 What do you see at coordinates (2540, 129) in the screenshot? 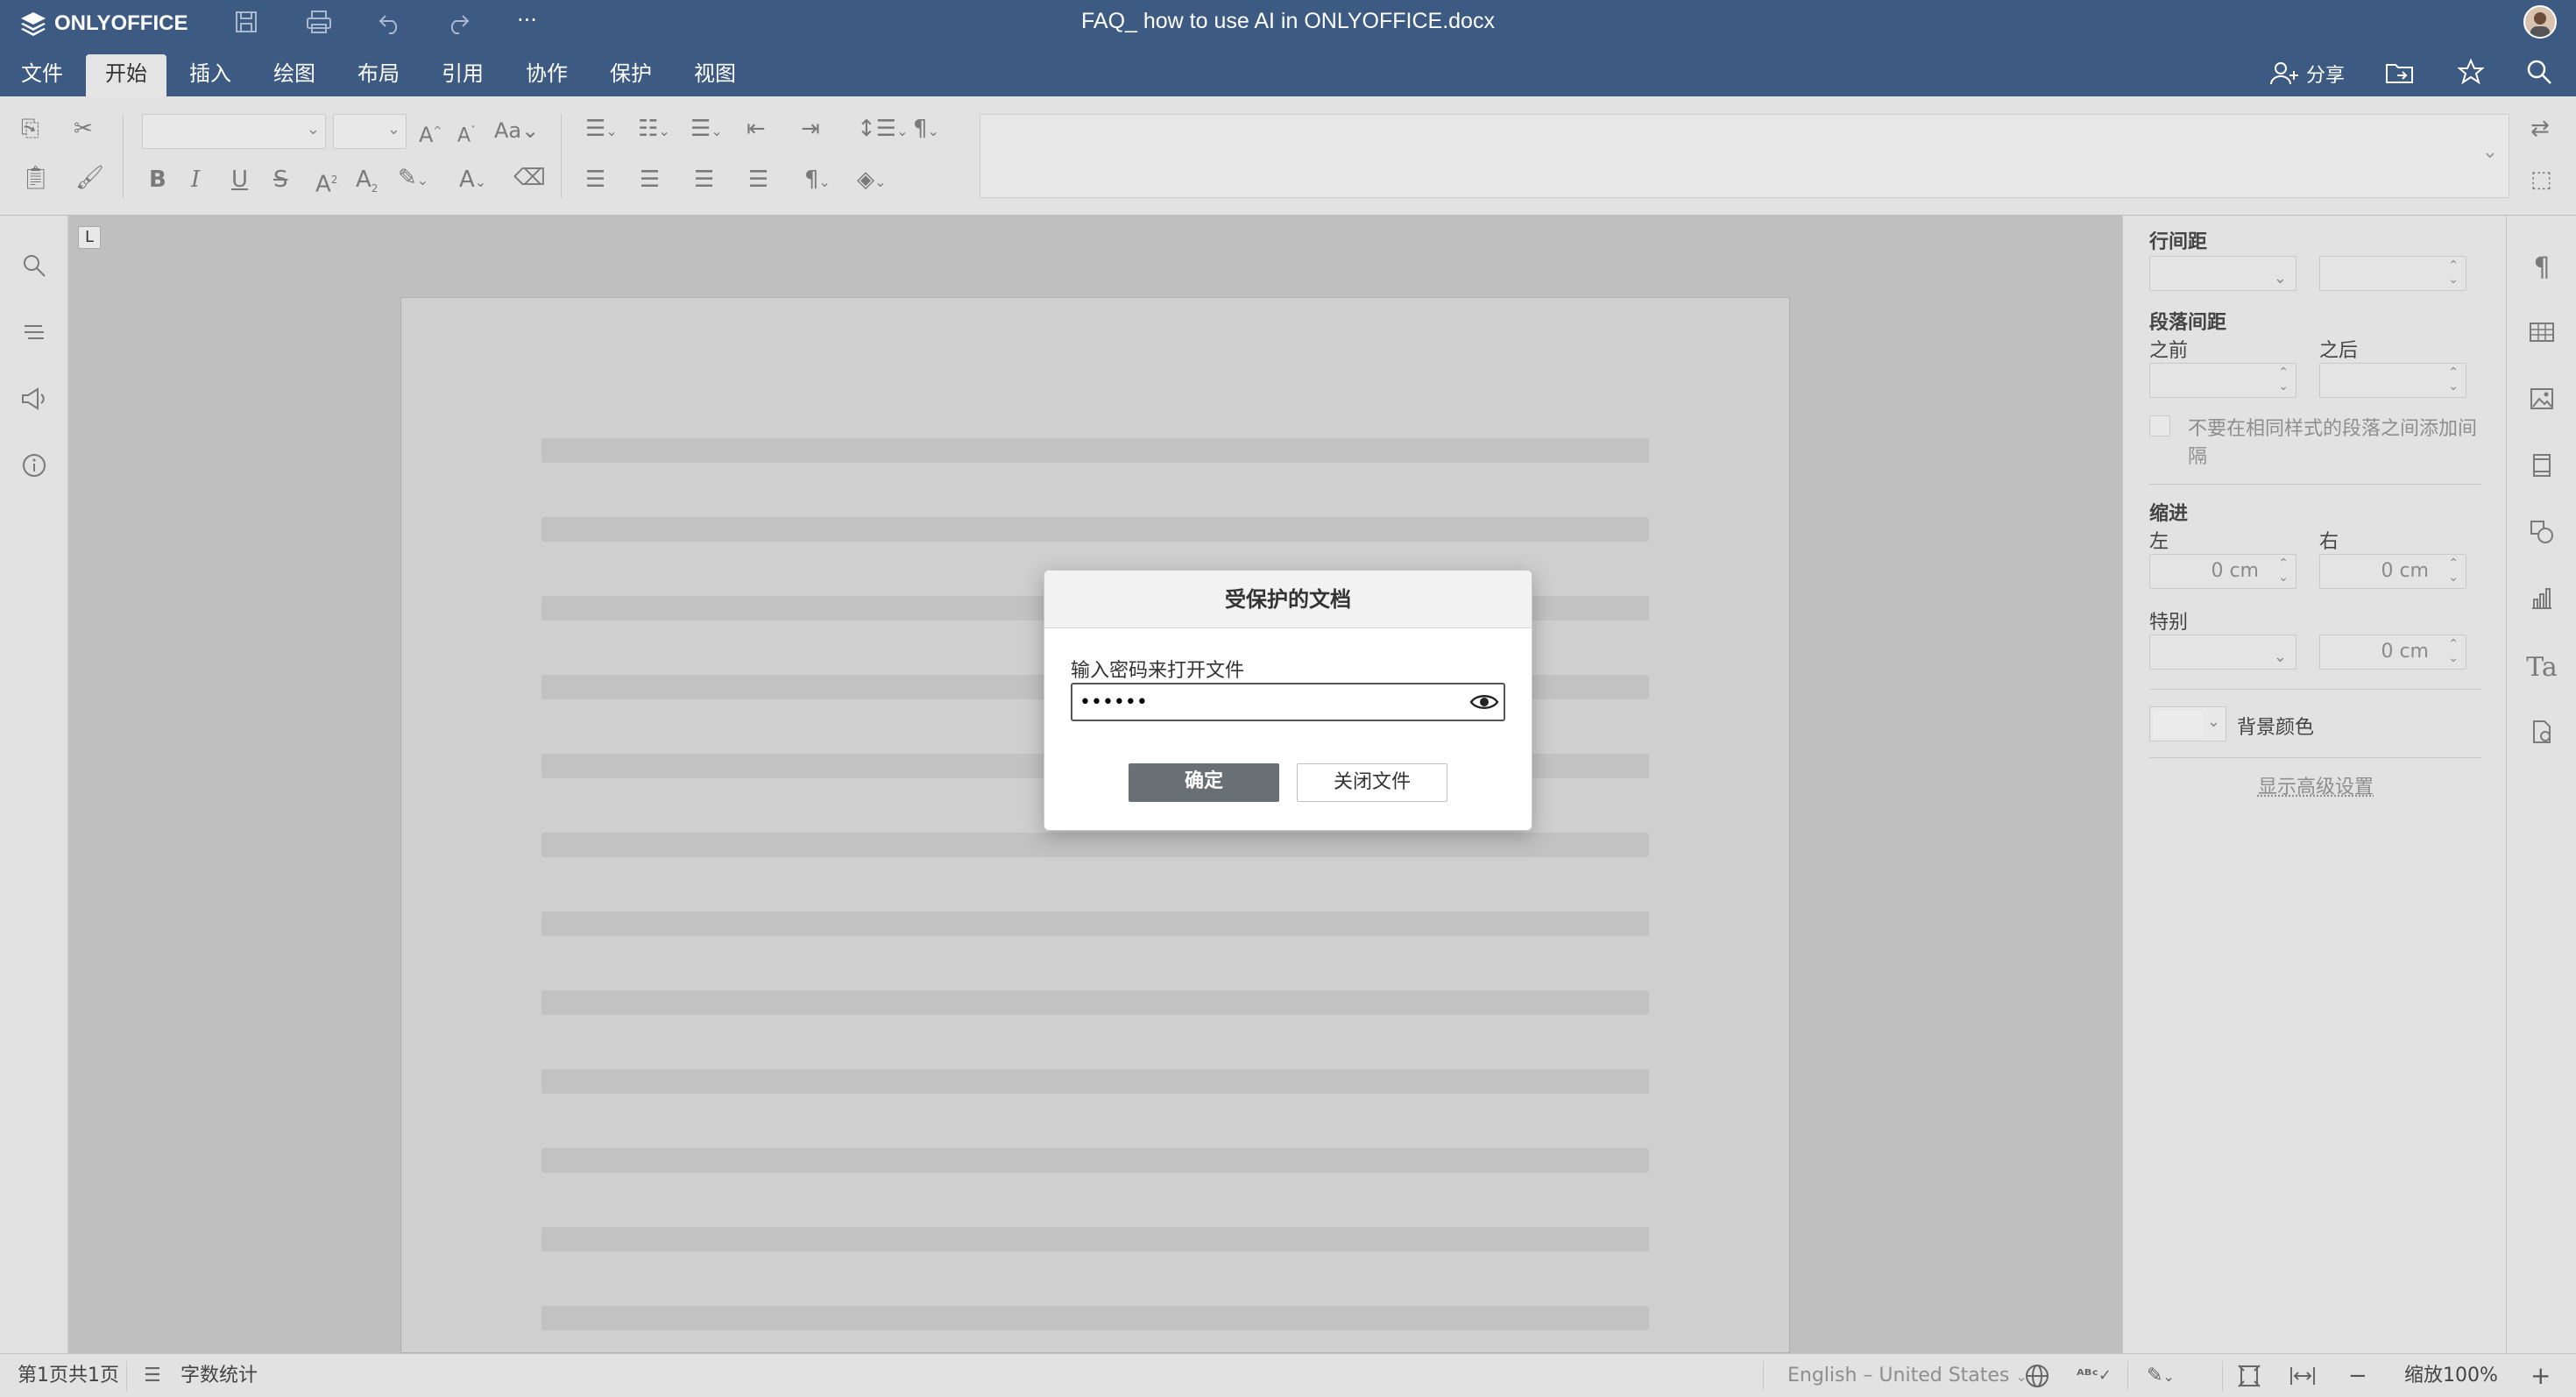
I see `change-style-icon: ⇄` at bounding box center [2540, 129].